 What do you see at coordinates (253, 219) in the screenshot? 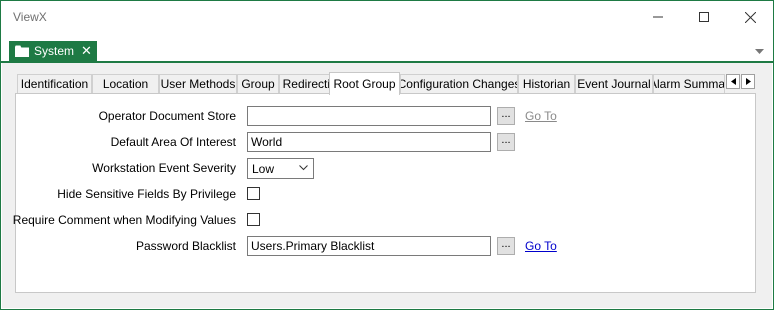
I see `require-comment-checkbox` at bounding box center [253, 219].